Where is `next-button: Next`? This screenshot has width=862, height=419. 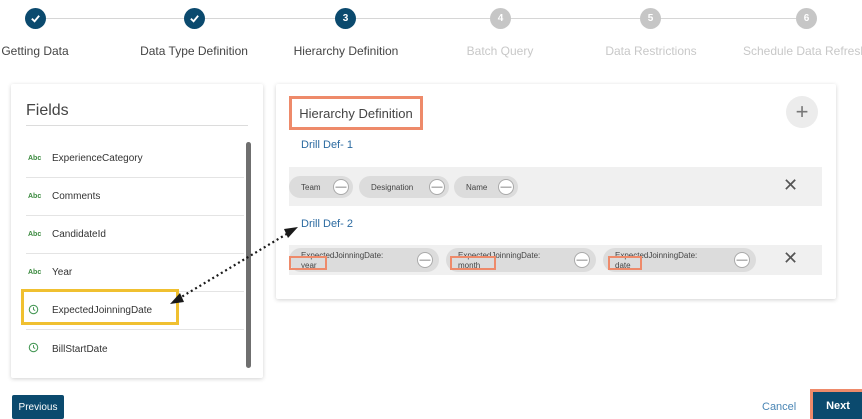
next-button: Next is located at coordinates (836, 404).